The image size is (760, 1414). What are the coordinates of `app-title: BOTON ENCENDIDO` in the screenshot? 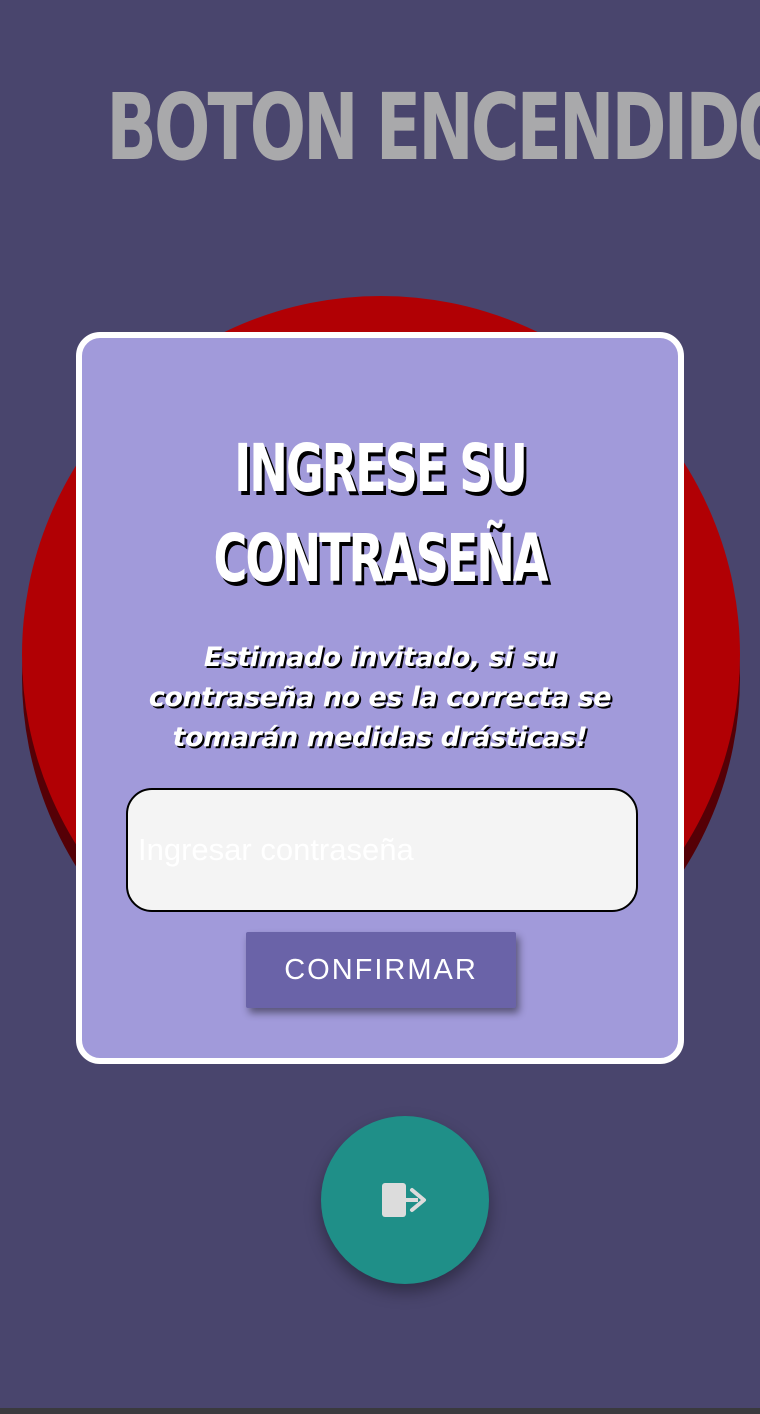 It's located at (433, 127).